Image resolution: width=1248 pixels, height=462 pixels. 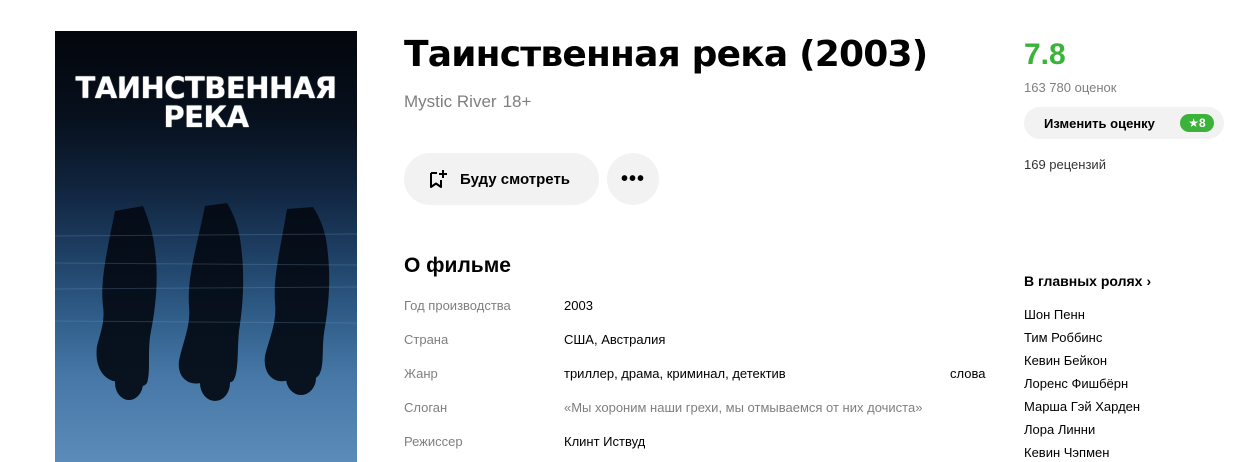 What do you see at coordinates (450, 101) in the screenshot?
I see `original-title: Mystic River` at bounding box center [450, 101].